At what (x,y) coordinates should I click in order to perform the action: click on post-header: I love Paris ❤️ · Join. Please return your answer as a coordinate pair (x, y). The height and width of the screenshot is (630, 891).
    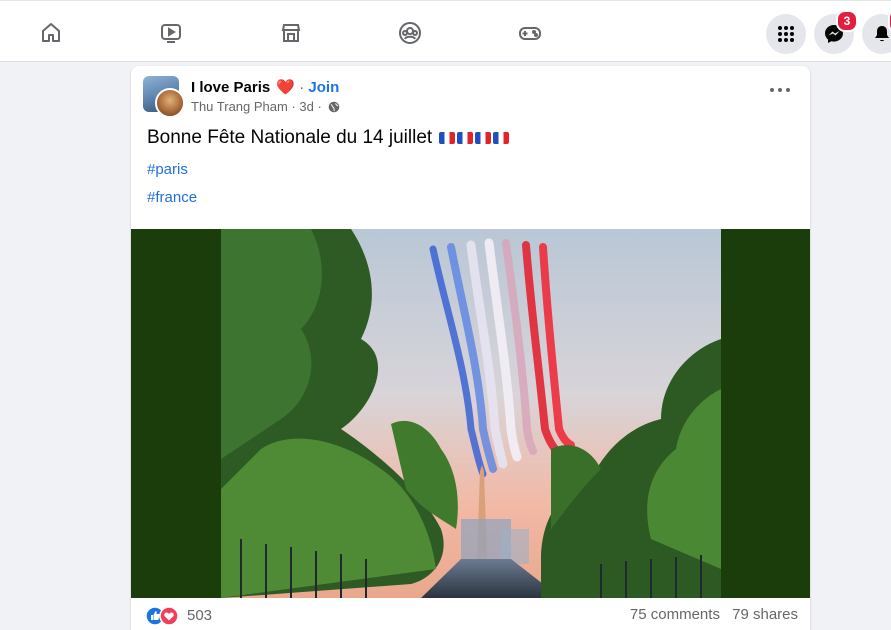
    Looking at the image, I should click on (265, 87).